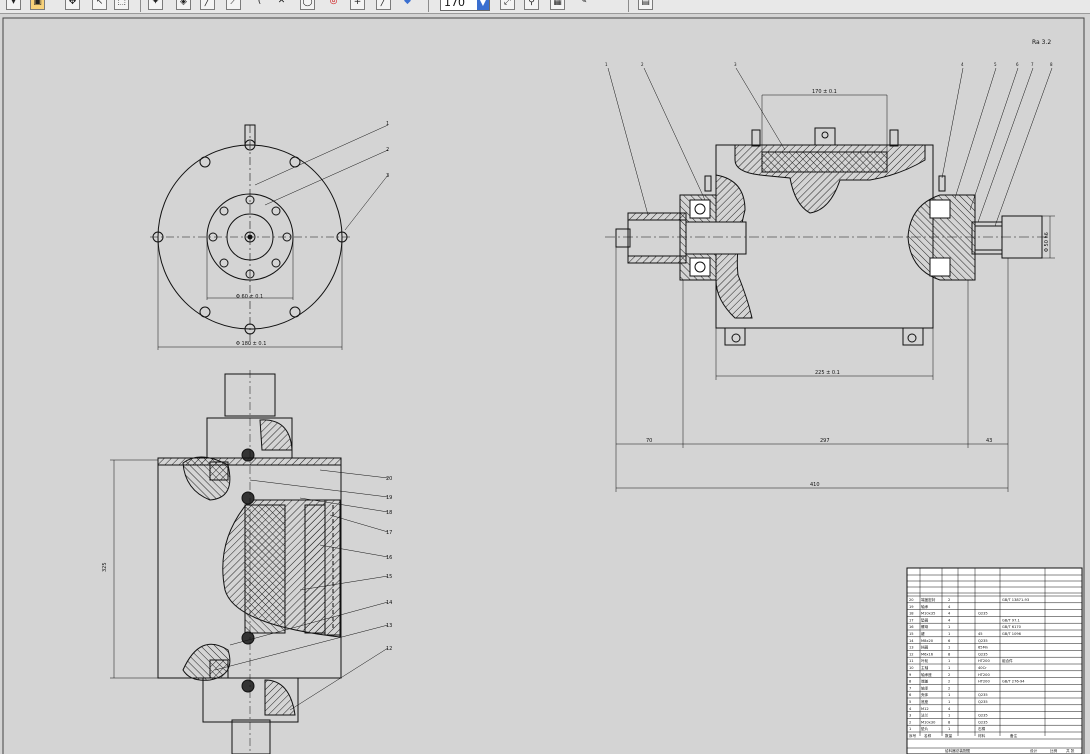 This screenshot has width=1090, height=754. Describe the element at coordinates (982, 728) in the screenshot. I see `parts-cell-mat: 石棉` at that location.